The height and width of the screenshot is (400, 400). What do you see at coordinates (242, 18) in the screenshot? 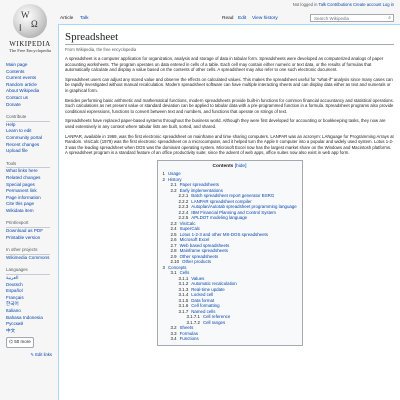
I see `tab-edit: Edit` at bounding box center [242, 18].